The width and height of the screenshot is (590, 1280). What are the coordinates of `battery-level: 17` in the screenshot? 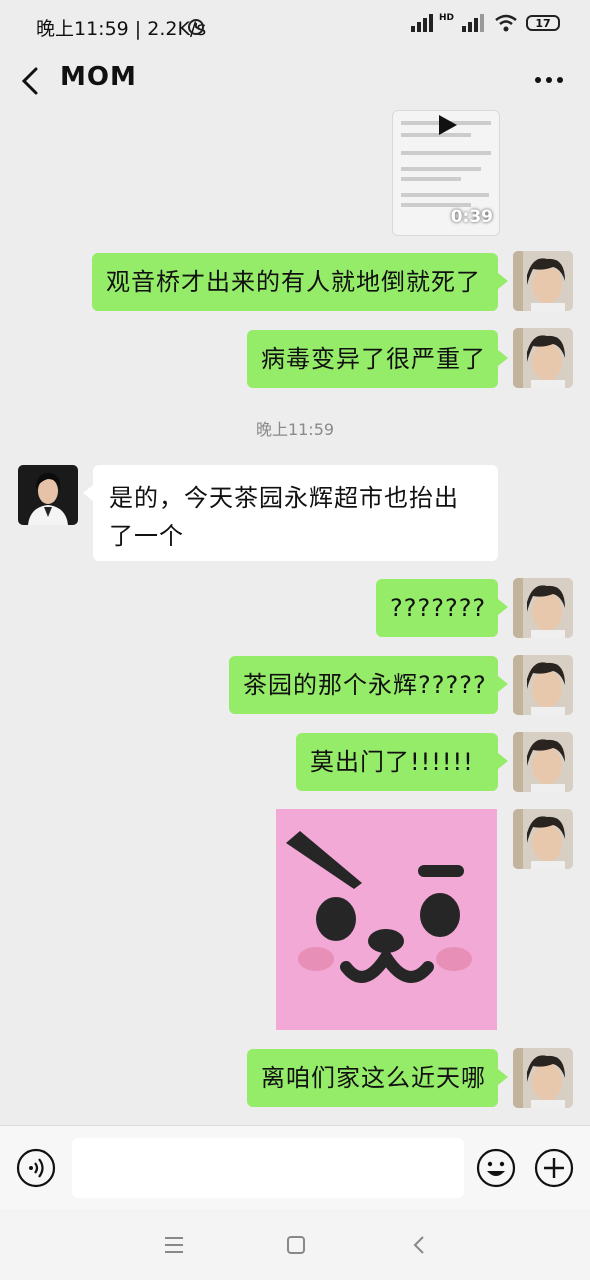 It's located at (543, 23).